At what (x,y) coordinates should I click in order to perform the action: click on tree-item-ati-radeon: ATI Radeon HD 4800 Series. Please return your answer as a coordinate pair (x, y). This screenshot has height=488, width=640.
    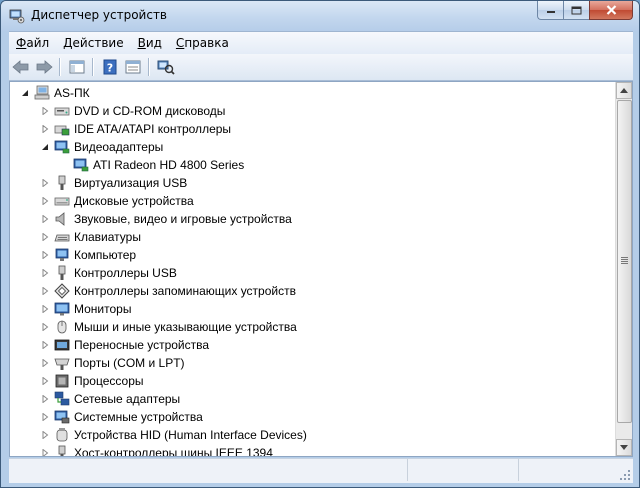
    Looking at the image, I should click on (158, 165).